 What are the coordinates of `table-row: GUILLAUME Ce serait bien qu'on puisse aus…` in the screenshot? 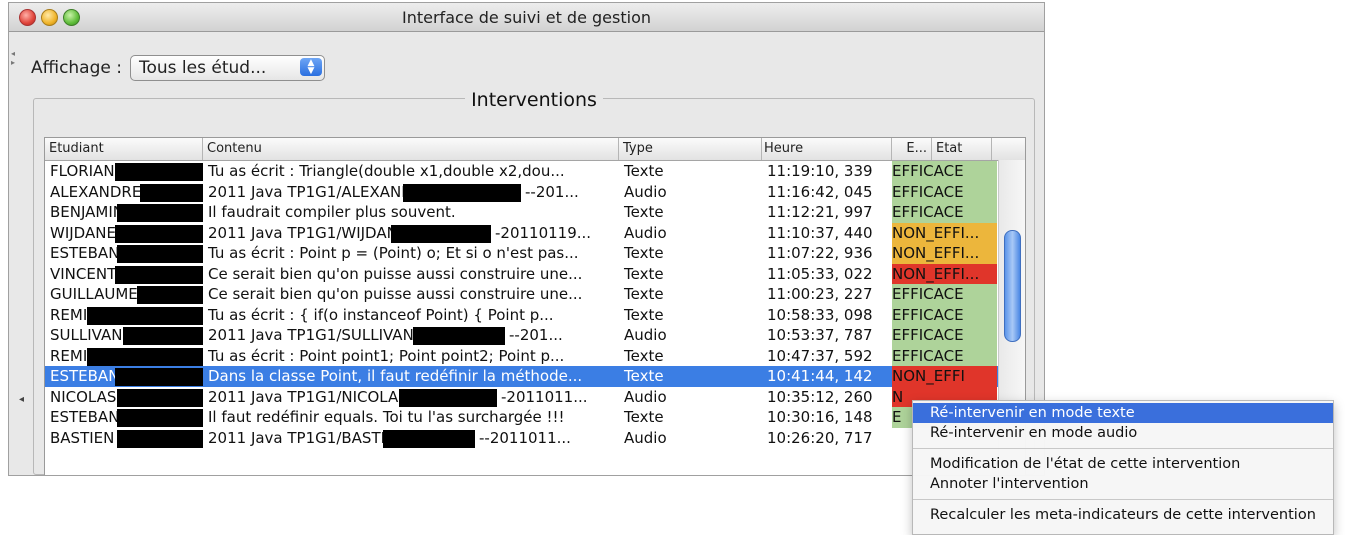 It's located at (535, 294).